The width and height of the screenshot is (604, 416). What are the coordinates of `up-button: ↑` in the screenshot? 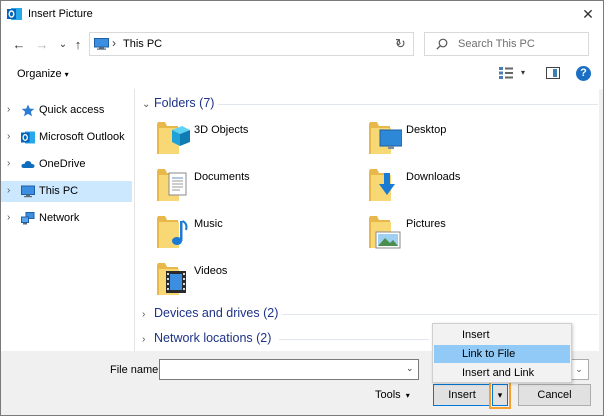 It's located at (78, 44).